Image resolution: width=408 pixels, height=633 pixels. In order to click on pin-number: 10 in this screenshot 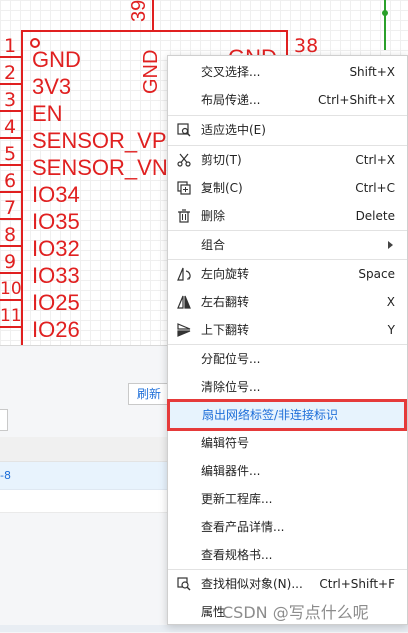, I will do `click(11, 289)`.